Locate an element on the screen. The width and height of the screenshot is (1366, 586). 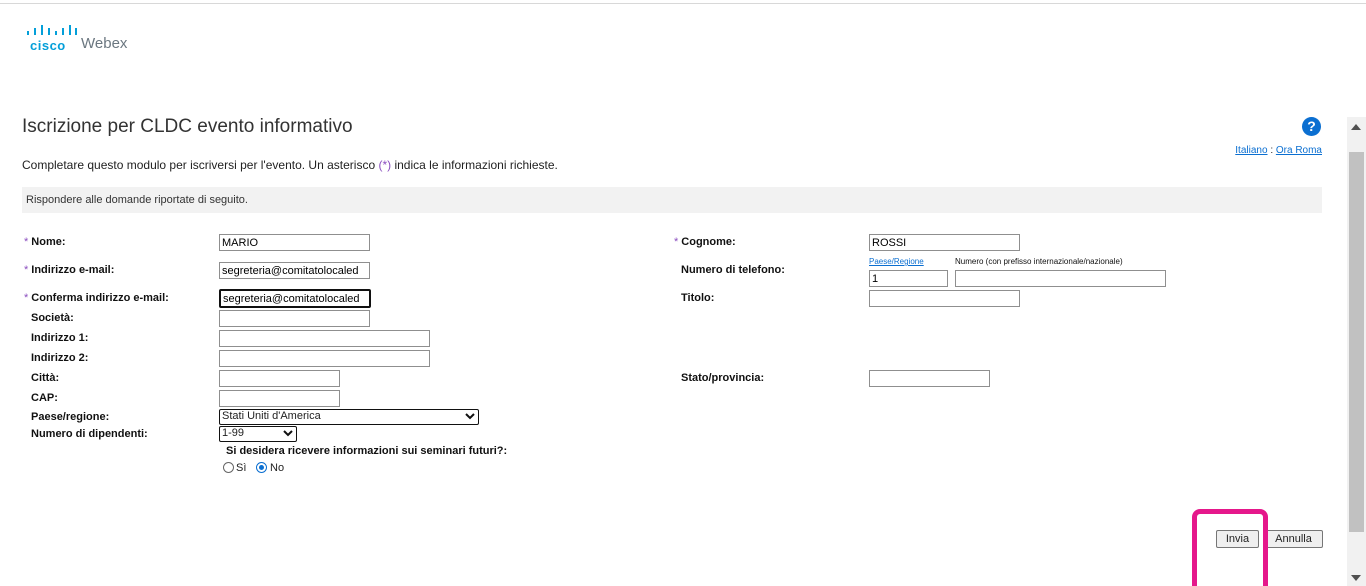
dipendenti-select: 1-99 is located at coordinates (258, 434).